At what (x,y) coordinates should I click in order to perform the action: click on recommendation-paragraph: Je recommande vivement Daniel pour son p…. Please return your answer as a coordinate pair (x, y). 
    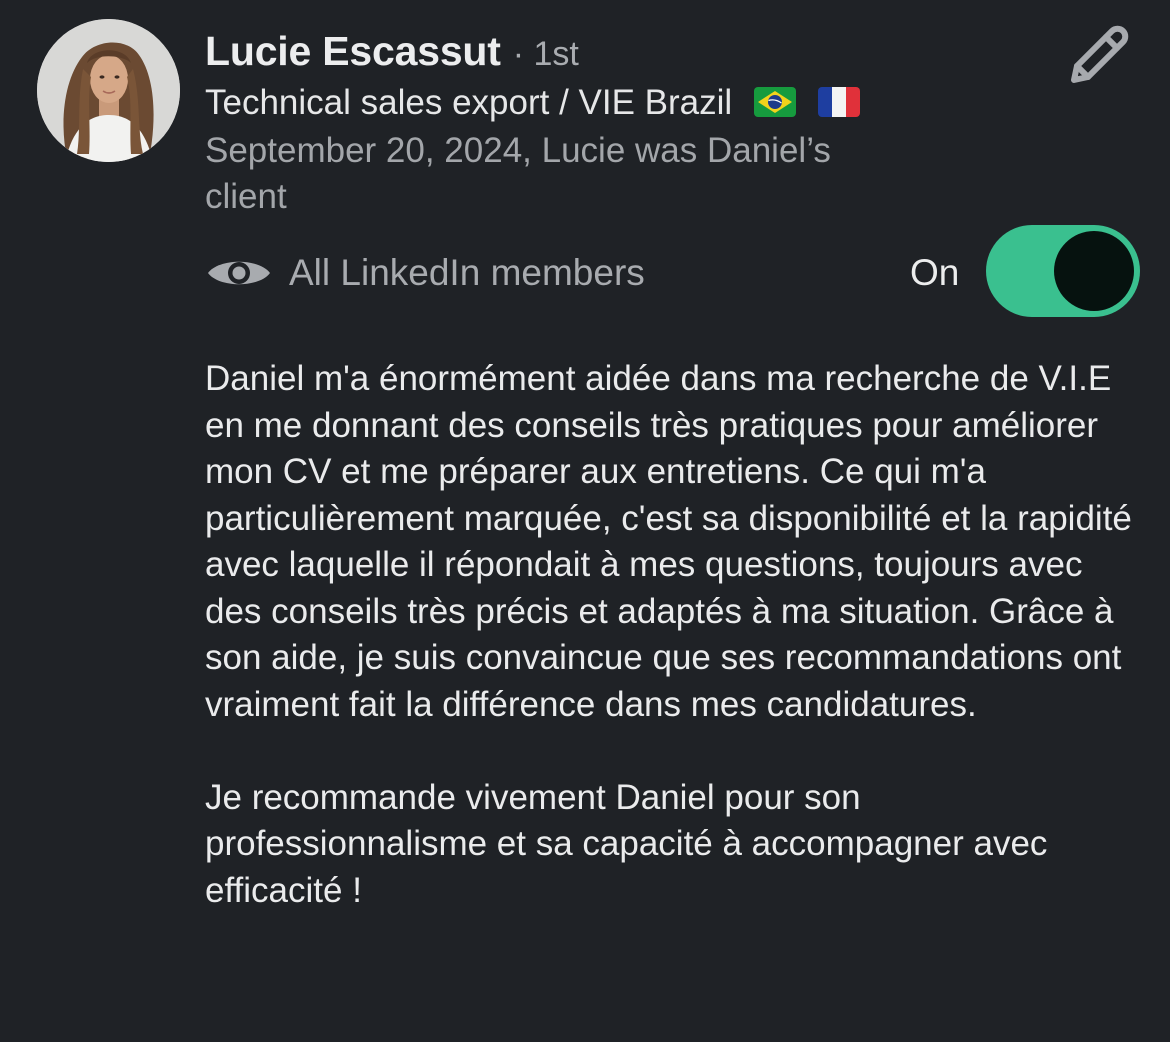
    Looking at the image, I should click on (626, 843).